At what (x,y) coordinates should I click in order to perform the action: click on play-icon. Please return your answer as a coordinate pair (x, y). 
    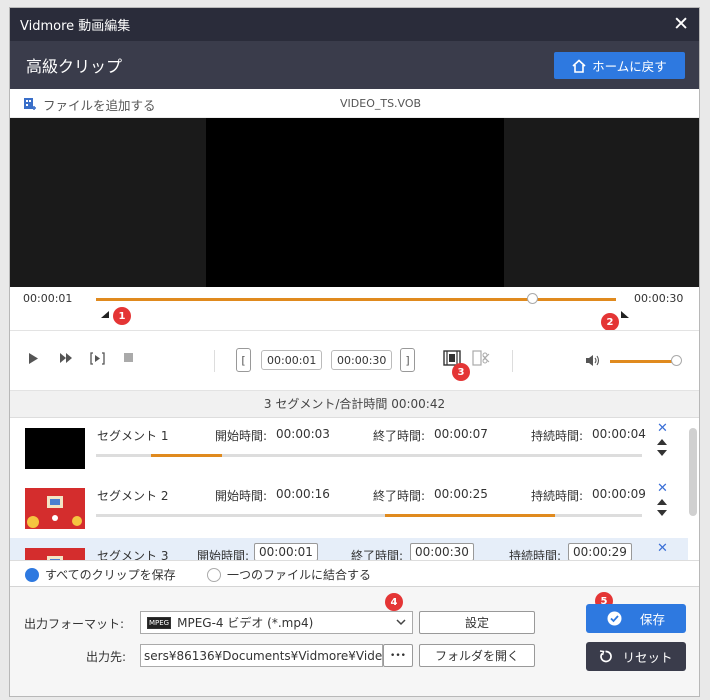
    Looking at the image, I should click on (33, 358).